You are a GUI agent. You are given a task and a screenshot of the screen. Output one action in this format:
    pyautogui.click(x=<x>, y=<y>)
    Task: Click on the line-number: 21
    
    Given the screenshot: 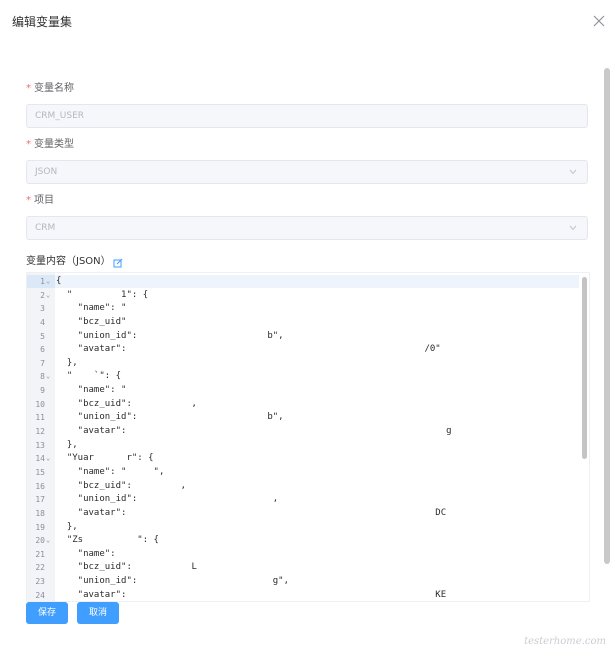 What is the action you would take?
    pyautogui.click(x=40, y=554)
    